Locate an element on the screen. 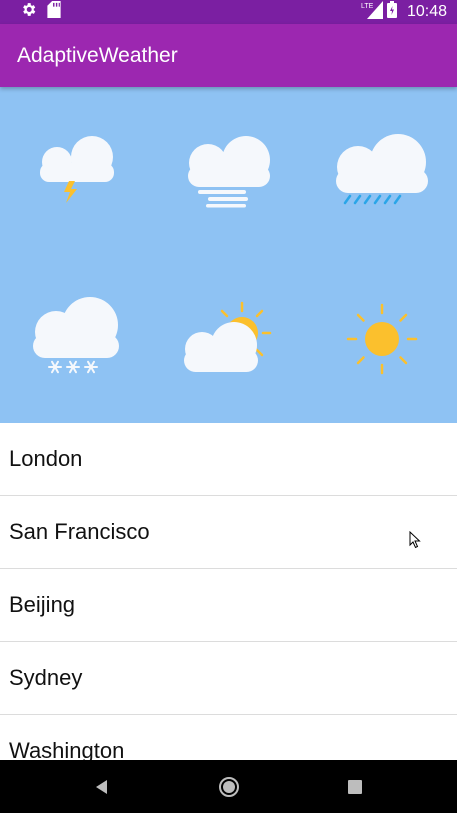 This screenshot has width=457, height=813. rain-icon is located at coordinates (383, 169).